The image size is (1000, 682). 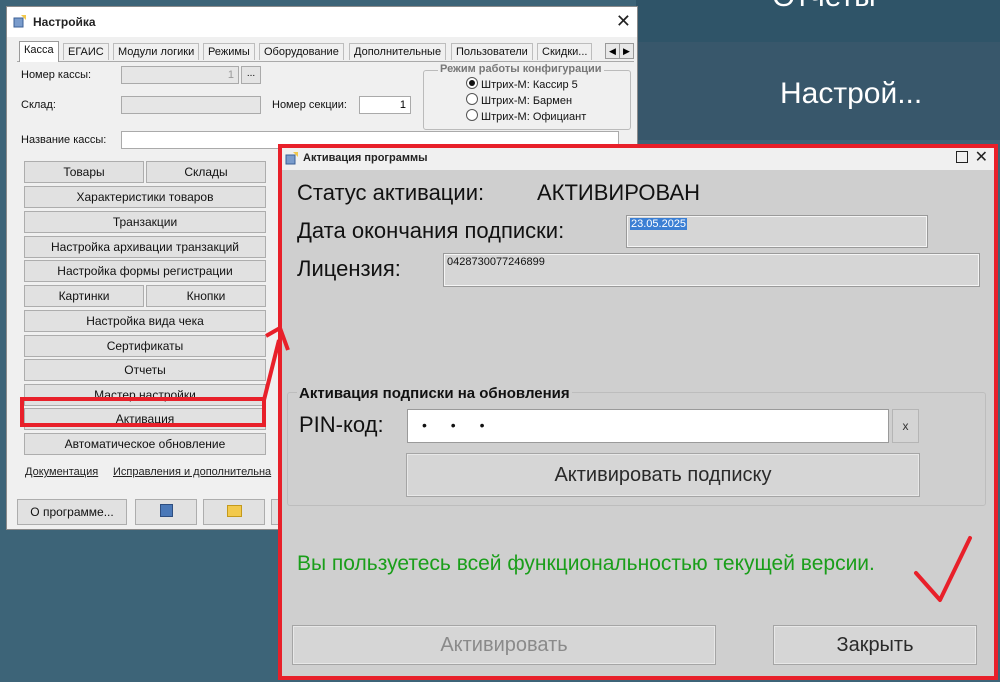 I want to click on close-button: Закрыть, so click(x=875, y=645).